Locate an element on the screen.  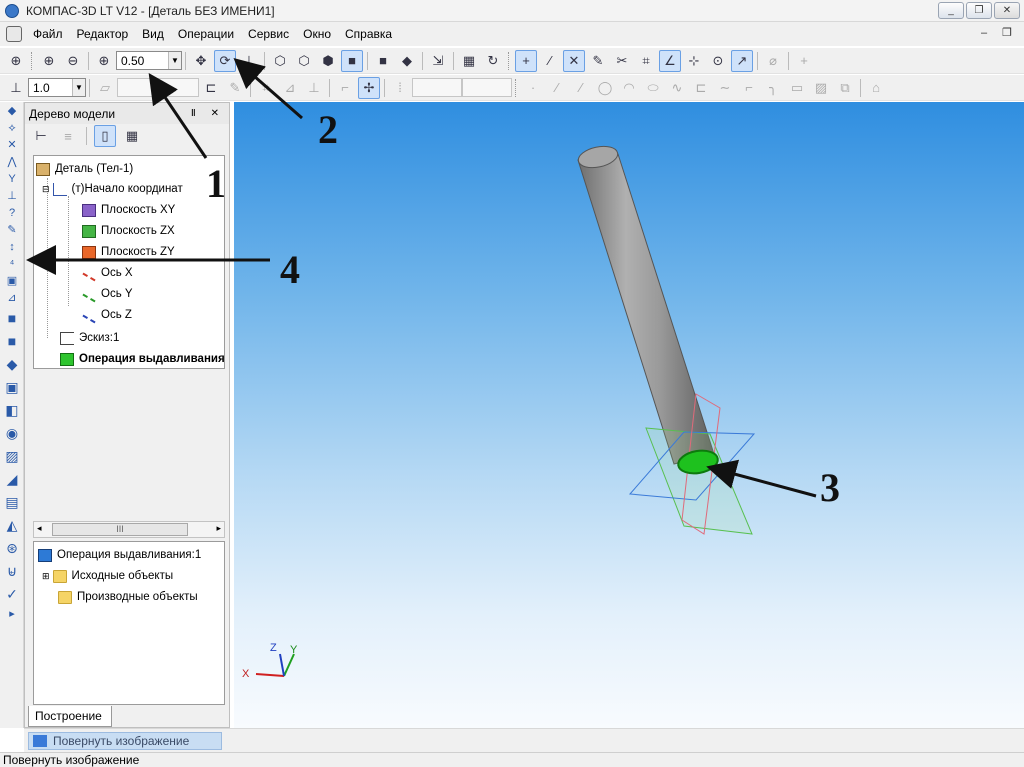
cut-revolve-icon: ◉ is located at coordinates (12, 433).